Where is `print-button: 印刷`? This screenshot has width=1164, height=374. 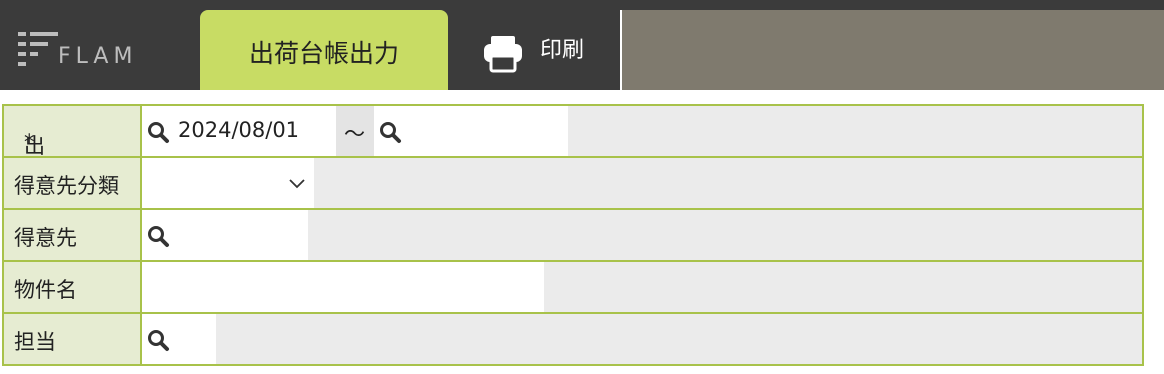
print-button: 印刷 is located at coordinates (534, 50).